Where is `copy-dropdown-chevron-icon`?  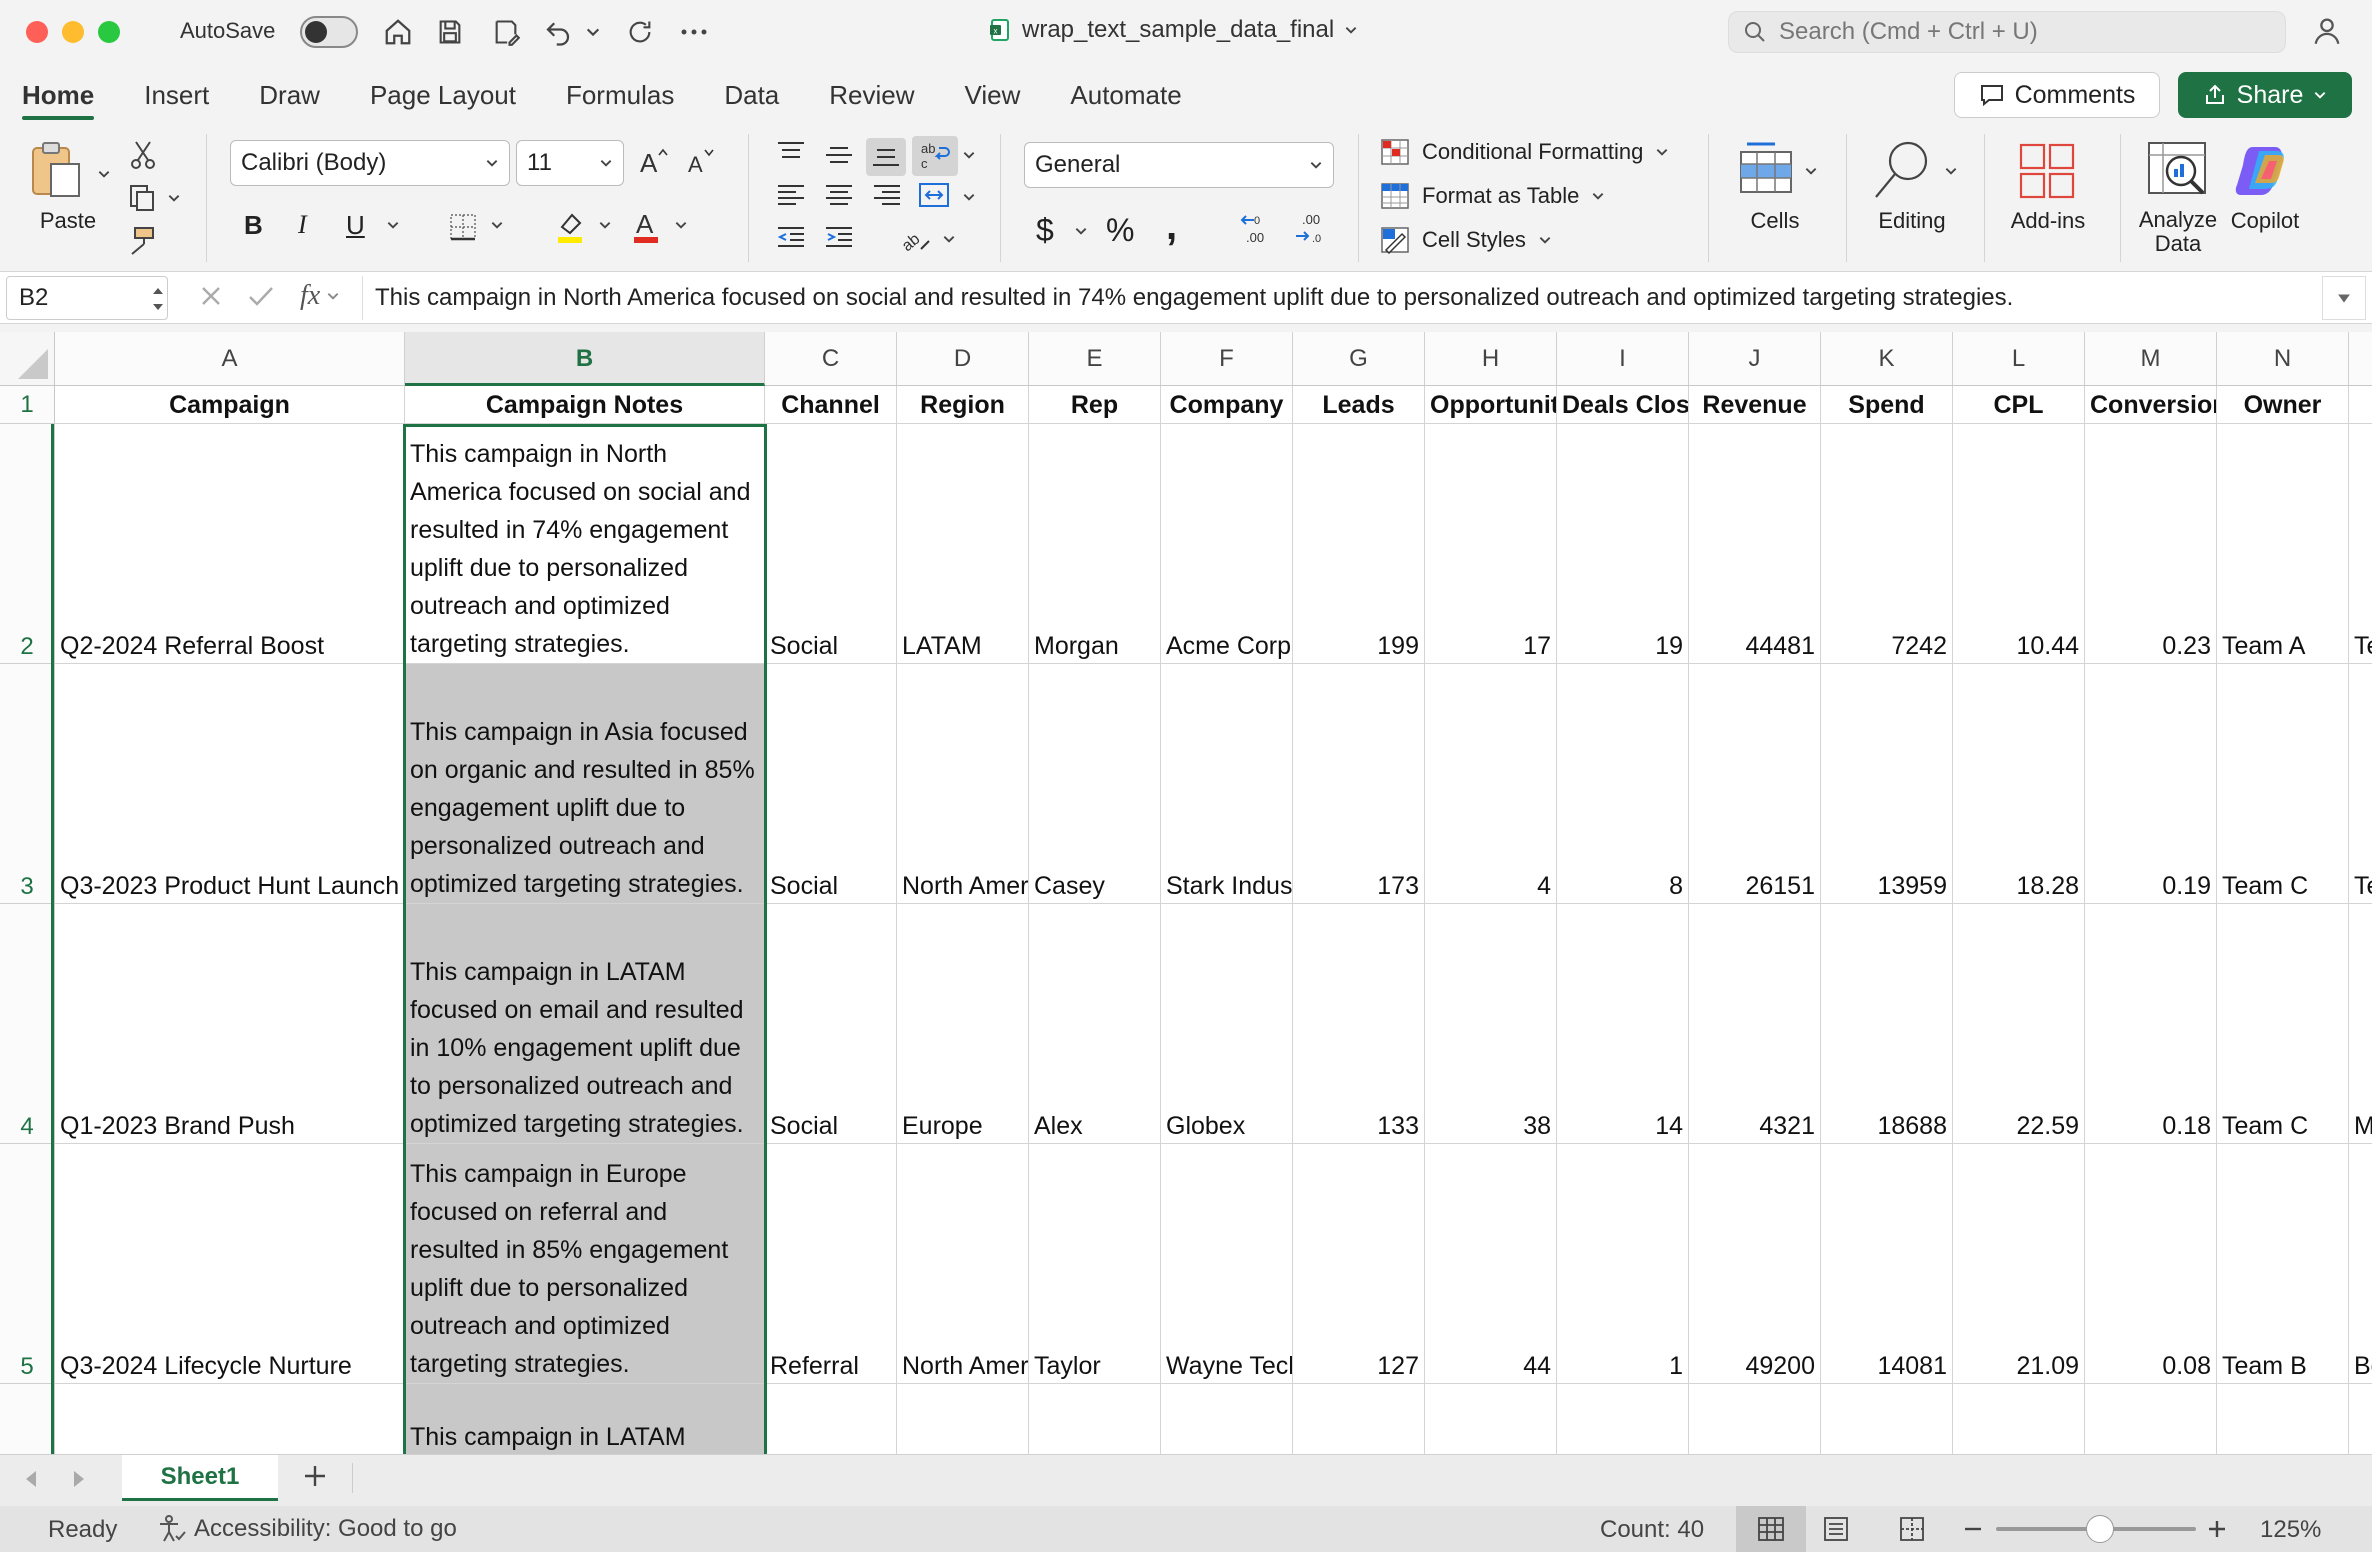
copy-dropdown-chevron-icon is located at coordinates (174, 198).